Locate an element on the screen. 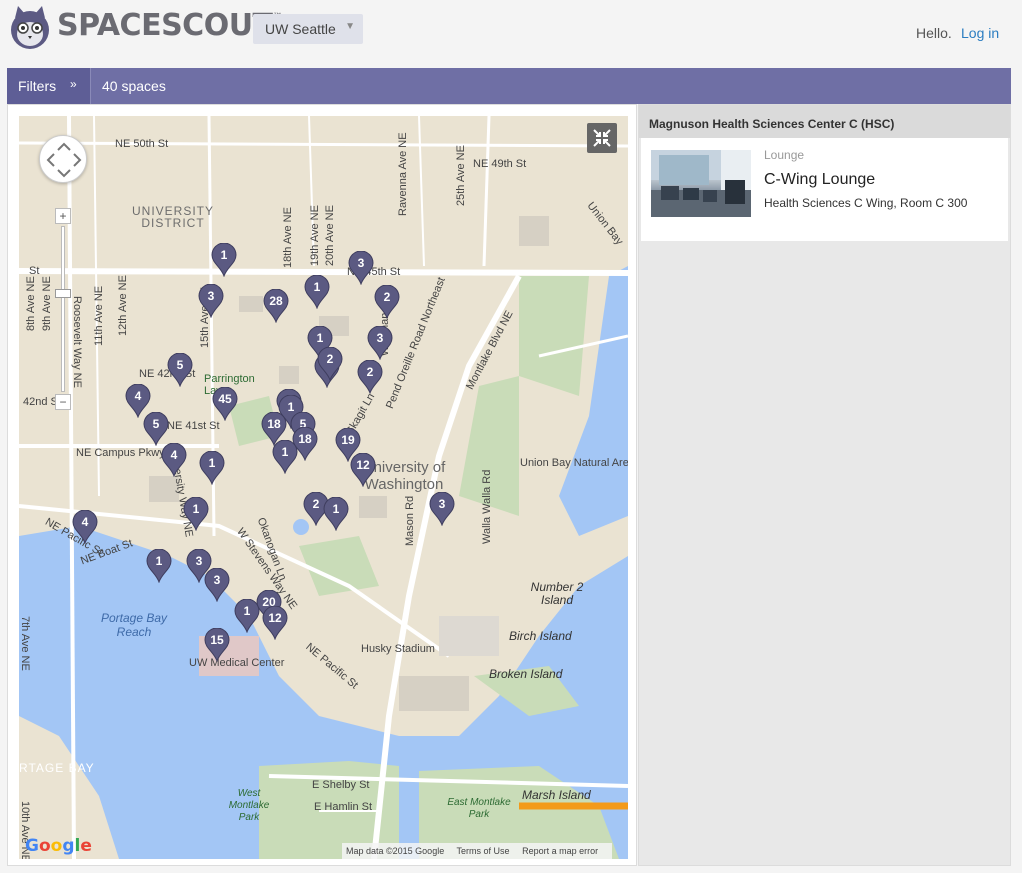 This screenshot has height=873, width=1022. filters-button: Filters » is located at coordinates (49, 86).